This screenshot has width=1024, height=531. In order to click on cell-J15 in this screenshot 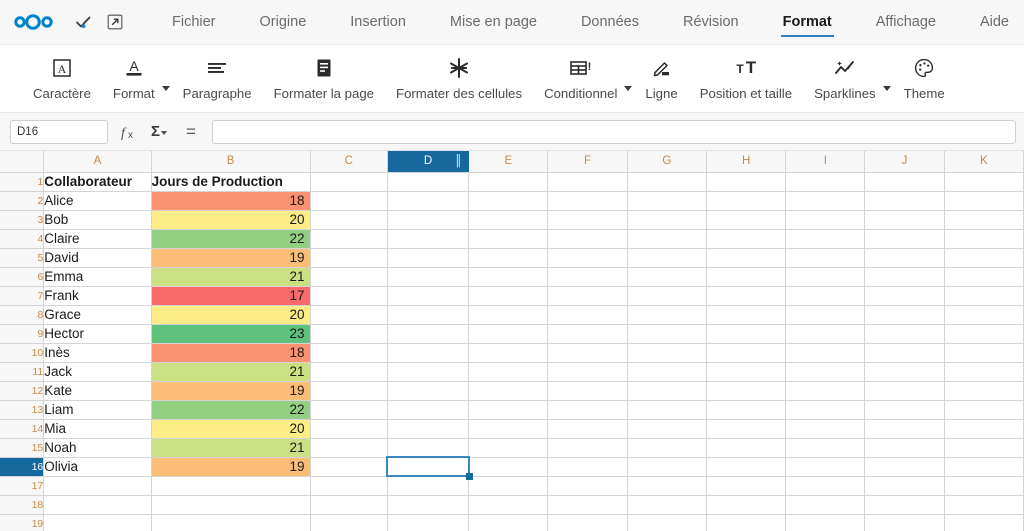, I will do `click(904, 448)`.